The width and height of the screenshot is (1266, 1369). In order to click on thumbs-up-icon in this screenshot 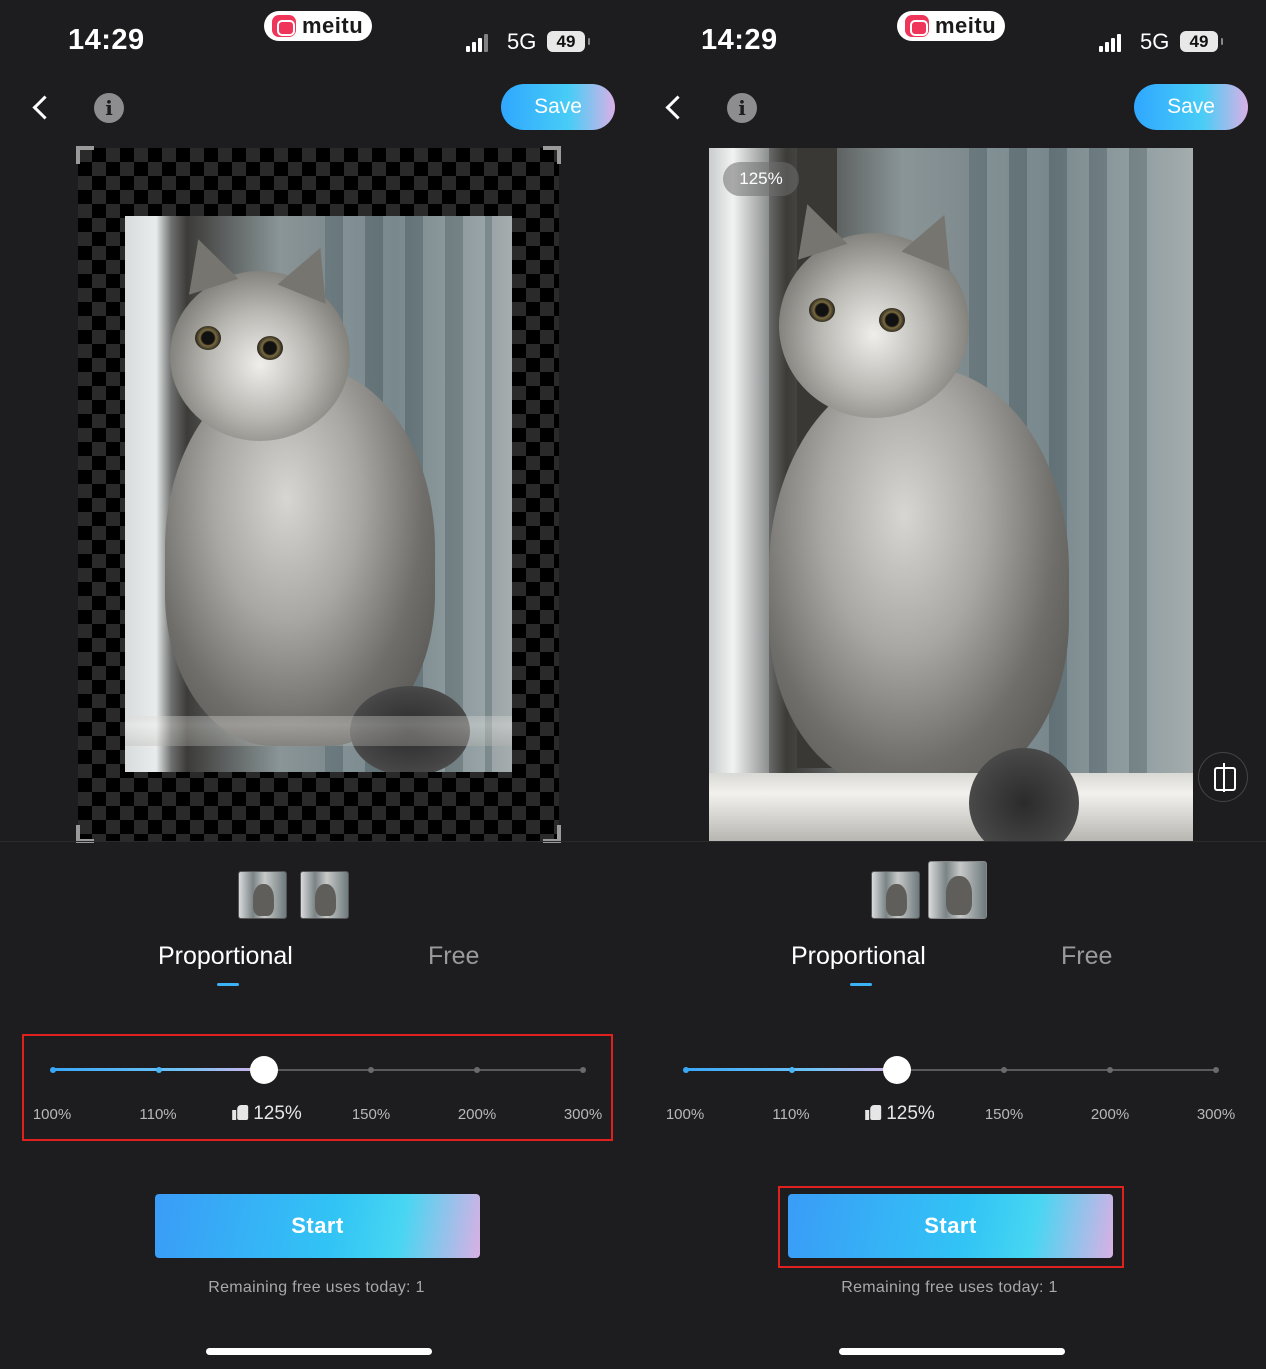, I will do `click(873, 1112)`.